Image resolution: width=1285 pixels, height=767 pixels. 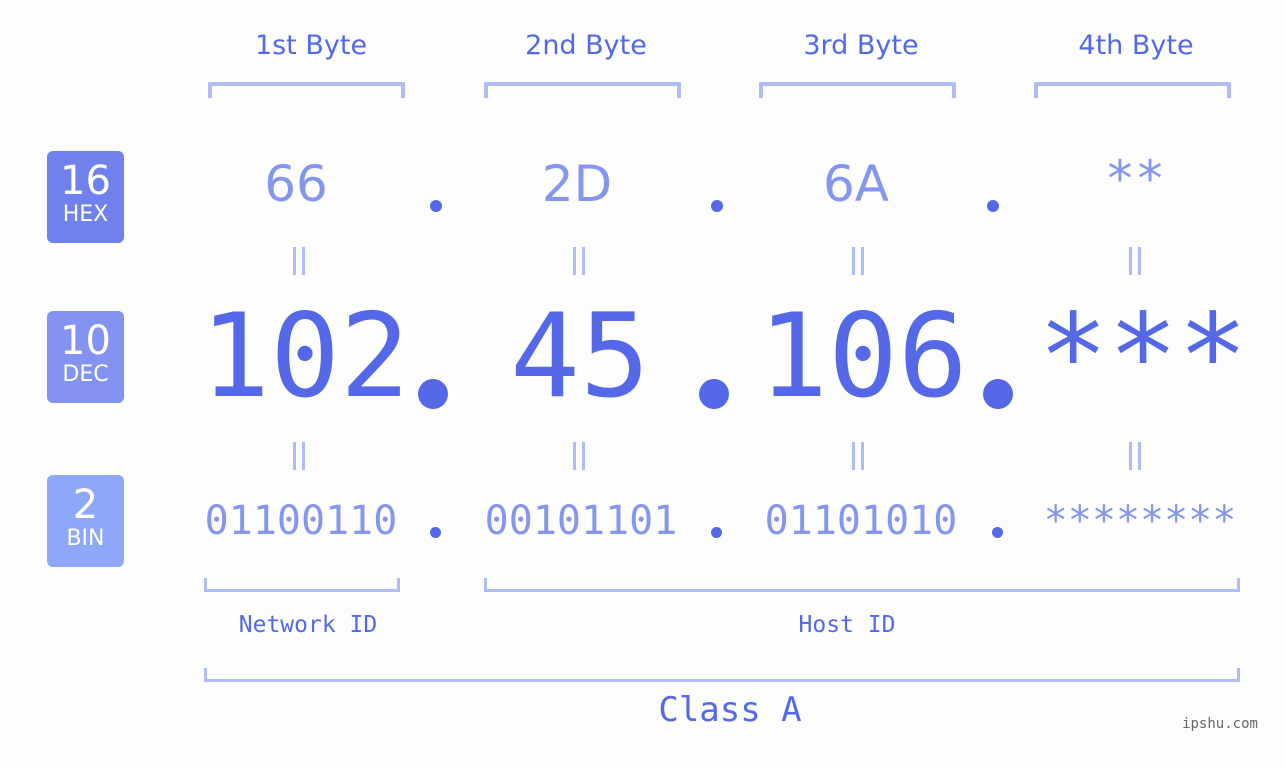 What do you see at coordinates (861, 521) in the screenshot?
I see `bin-octet-3: 01101010` at bounding box center [861, 521].